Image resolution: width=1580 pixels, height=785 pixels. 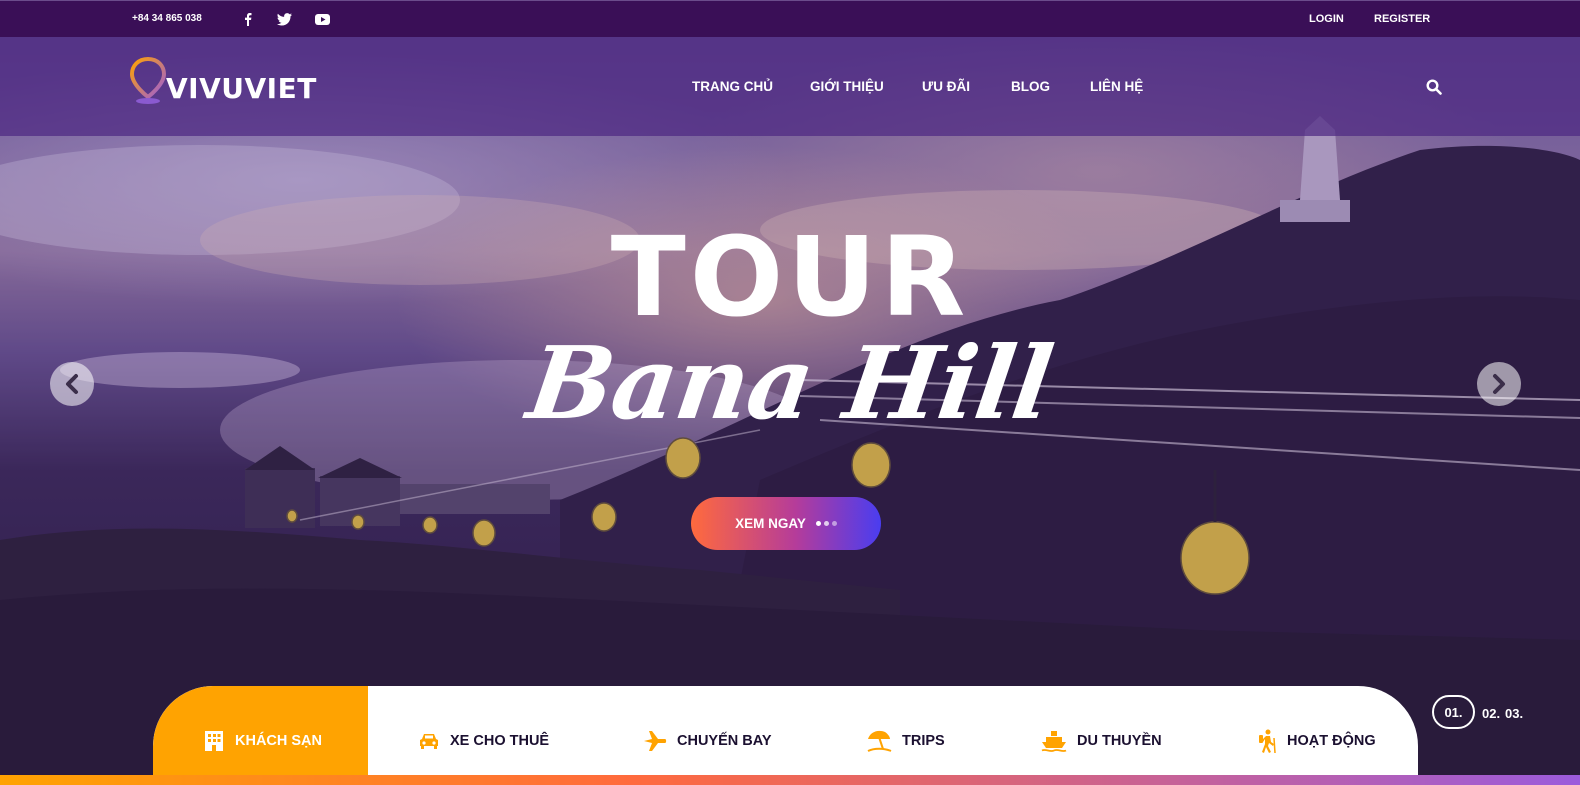 I want to click on hero-subtitle: Bana Hill, so click(x=790, y=383).